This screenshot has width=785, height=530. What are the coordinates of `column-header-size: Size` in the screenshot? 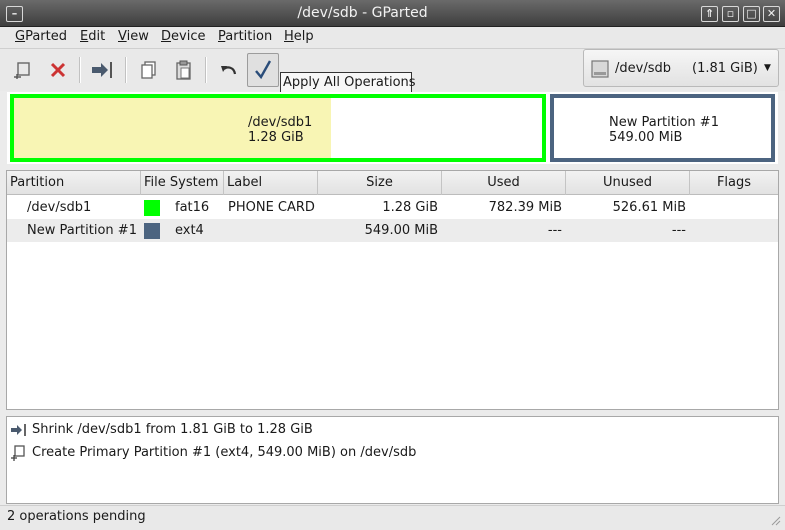 It's located at (380, 183).